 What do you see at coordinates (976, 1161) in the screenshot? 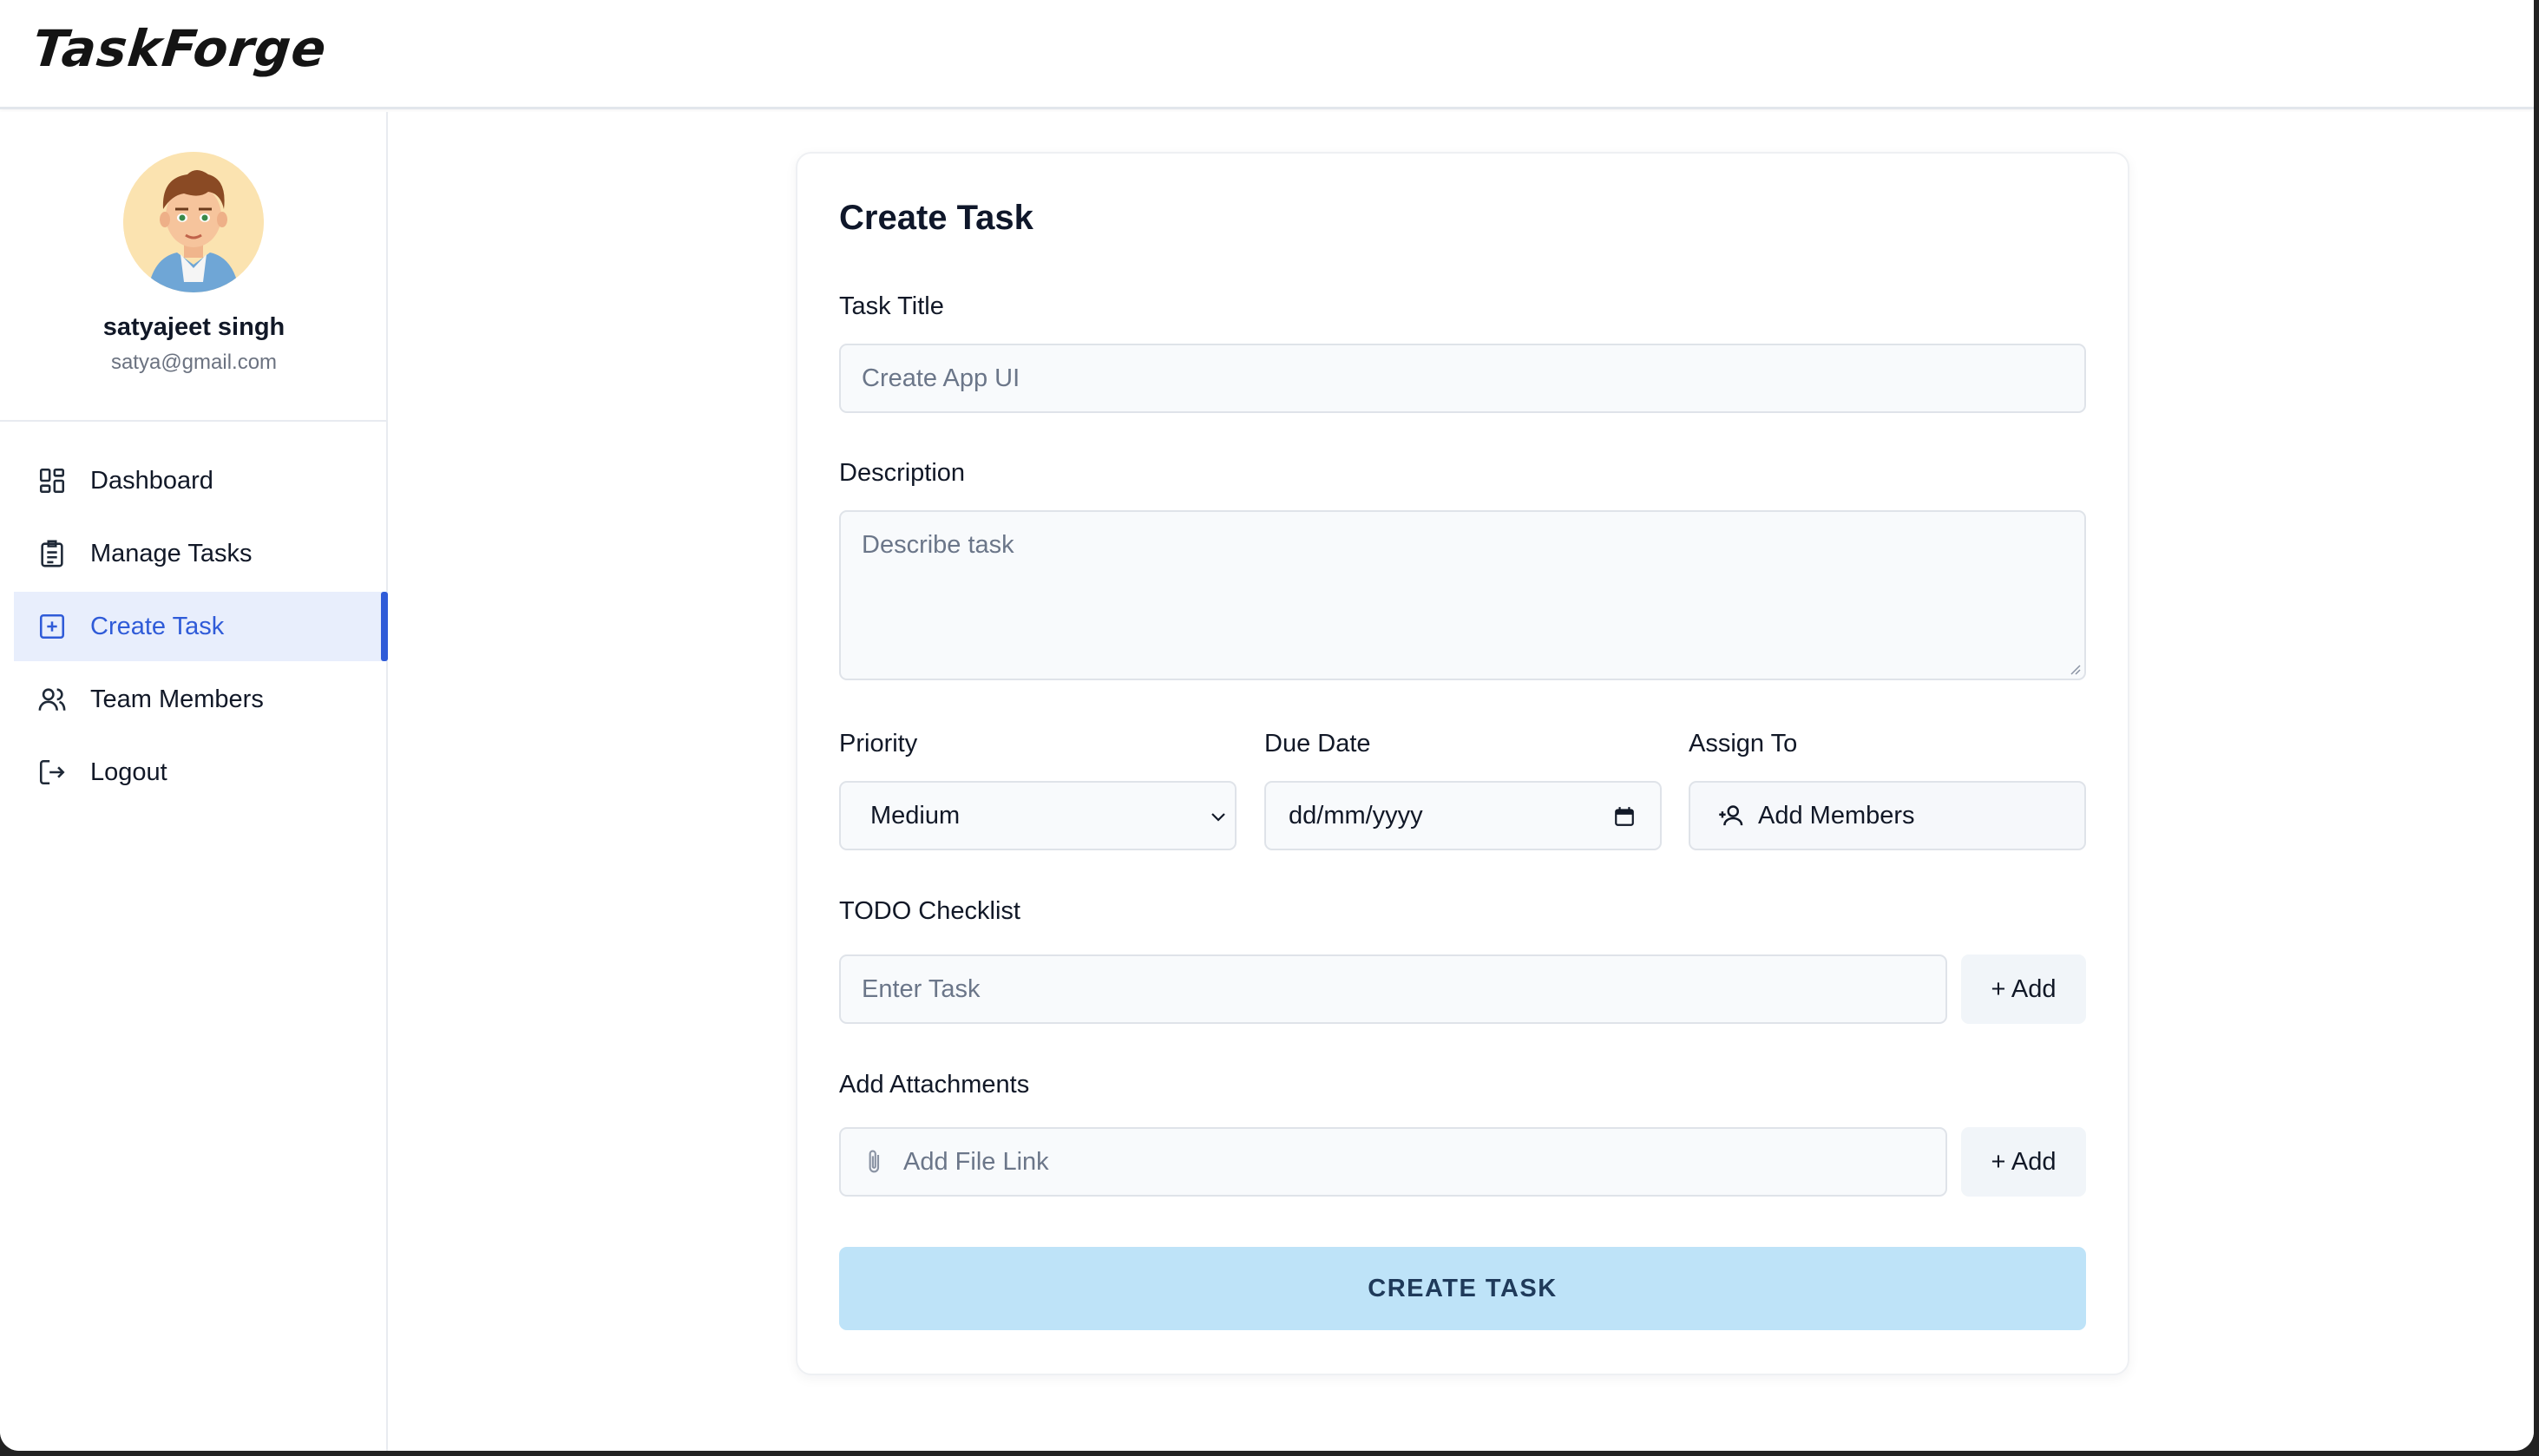
I see `file-link-placeholder: Add File Link` at bounding box center [976, 1161].